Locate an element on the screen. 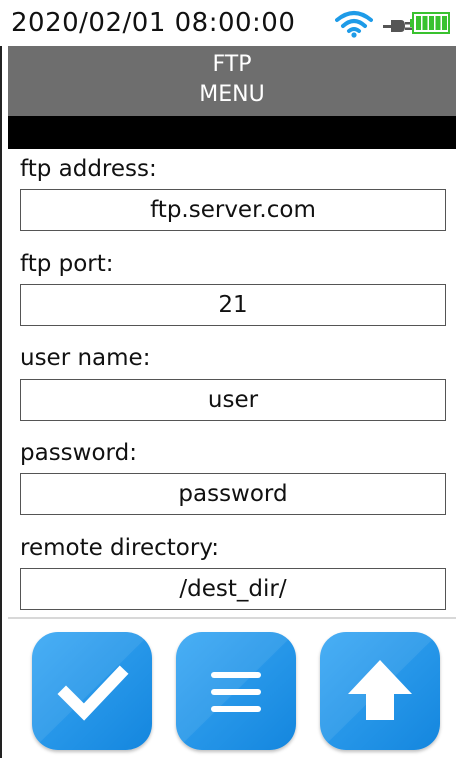  plug-icon is located at coordinates (397, 26).